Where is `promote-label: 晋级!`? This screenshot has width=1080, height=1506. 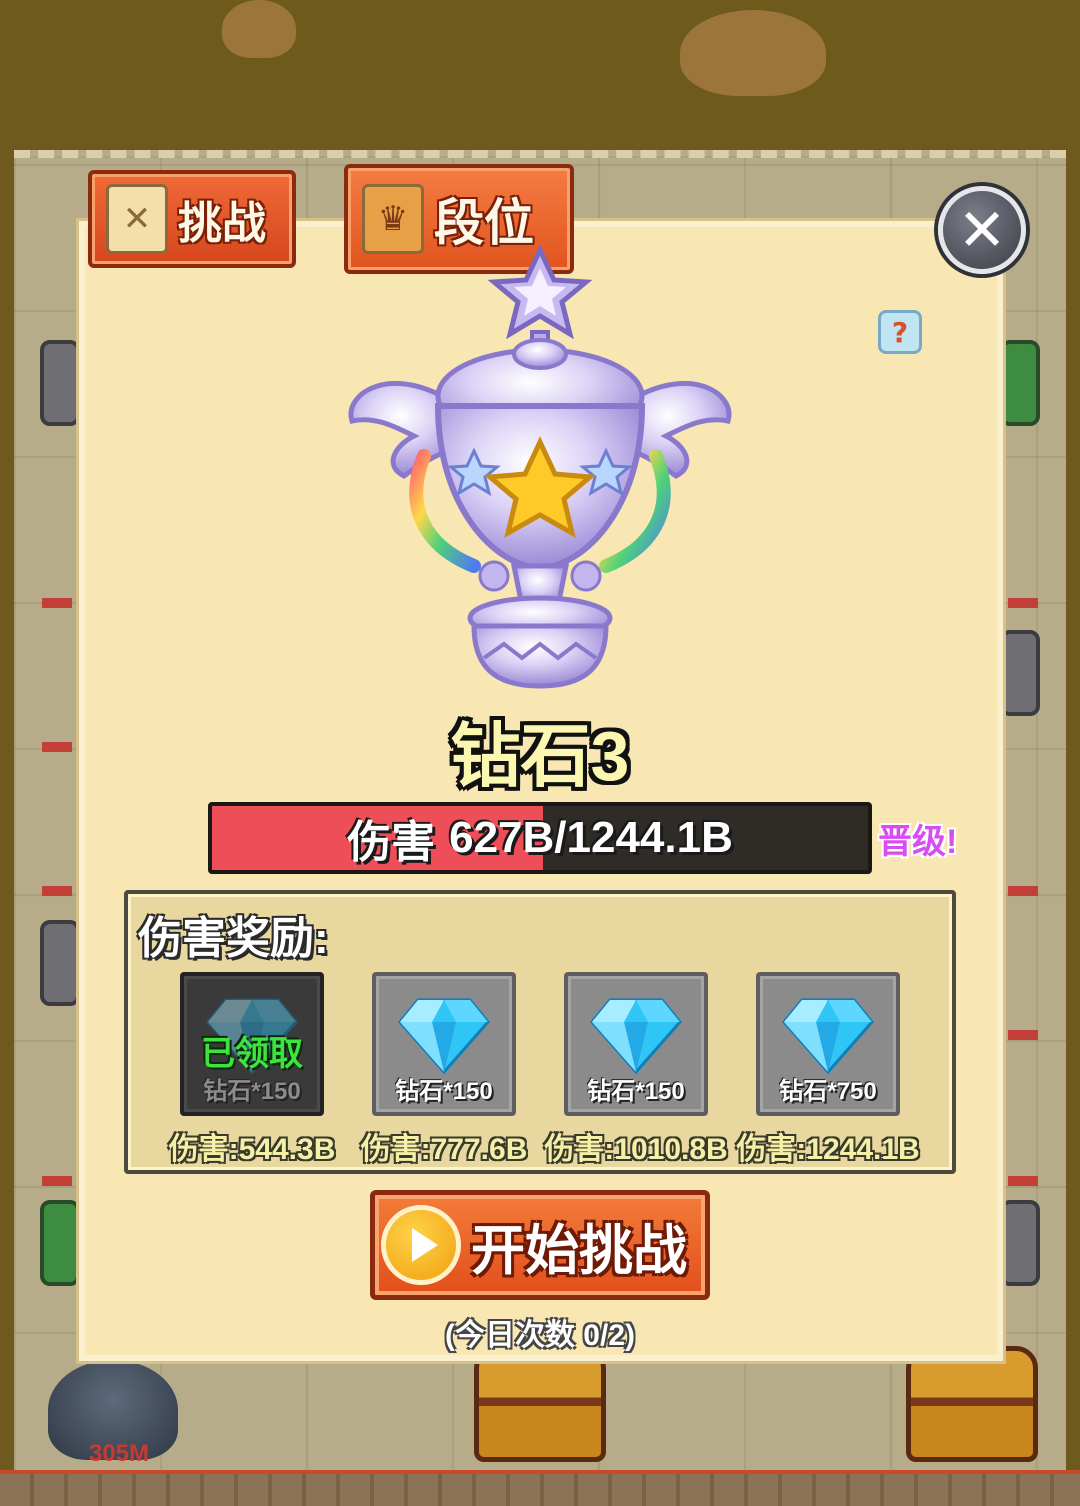
promote-label: 晋级! is located at coordinates (918, 842).